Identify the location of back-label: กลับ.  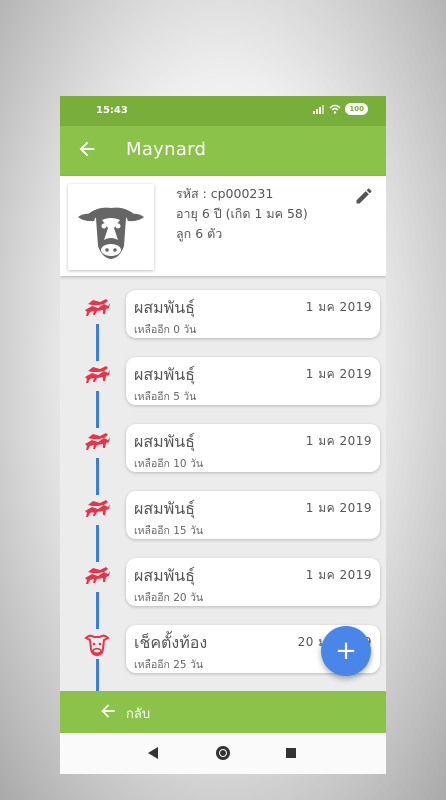
(138, 714).